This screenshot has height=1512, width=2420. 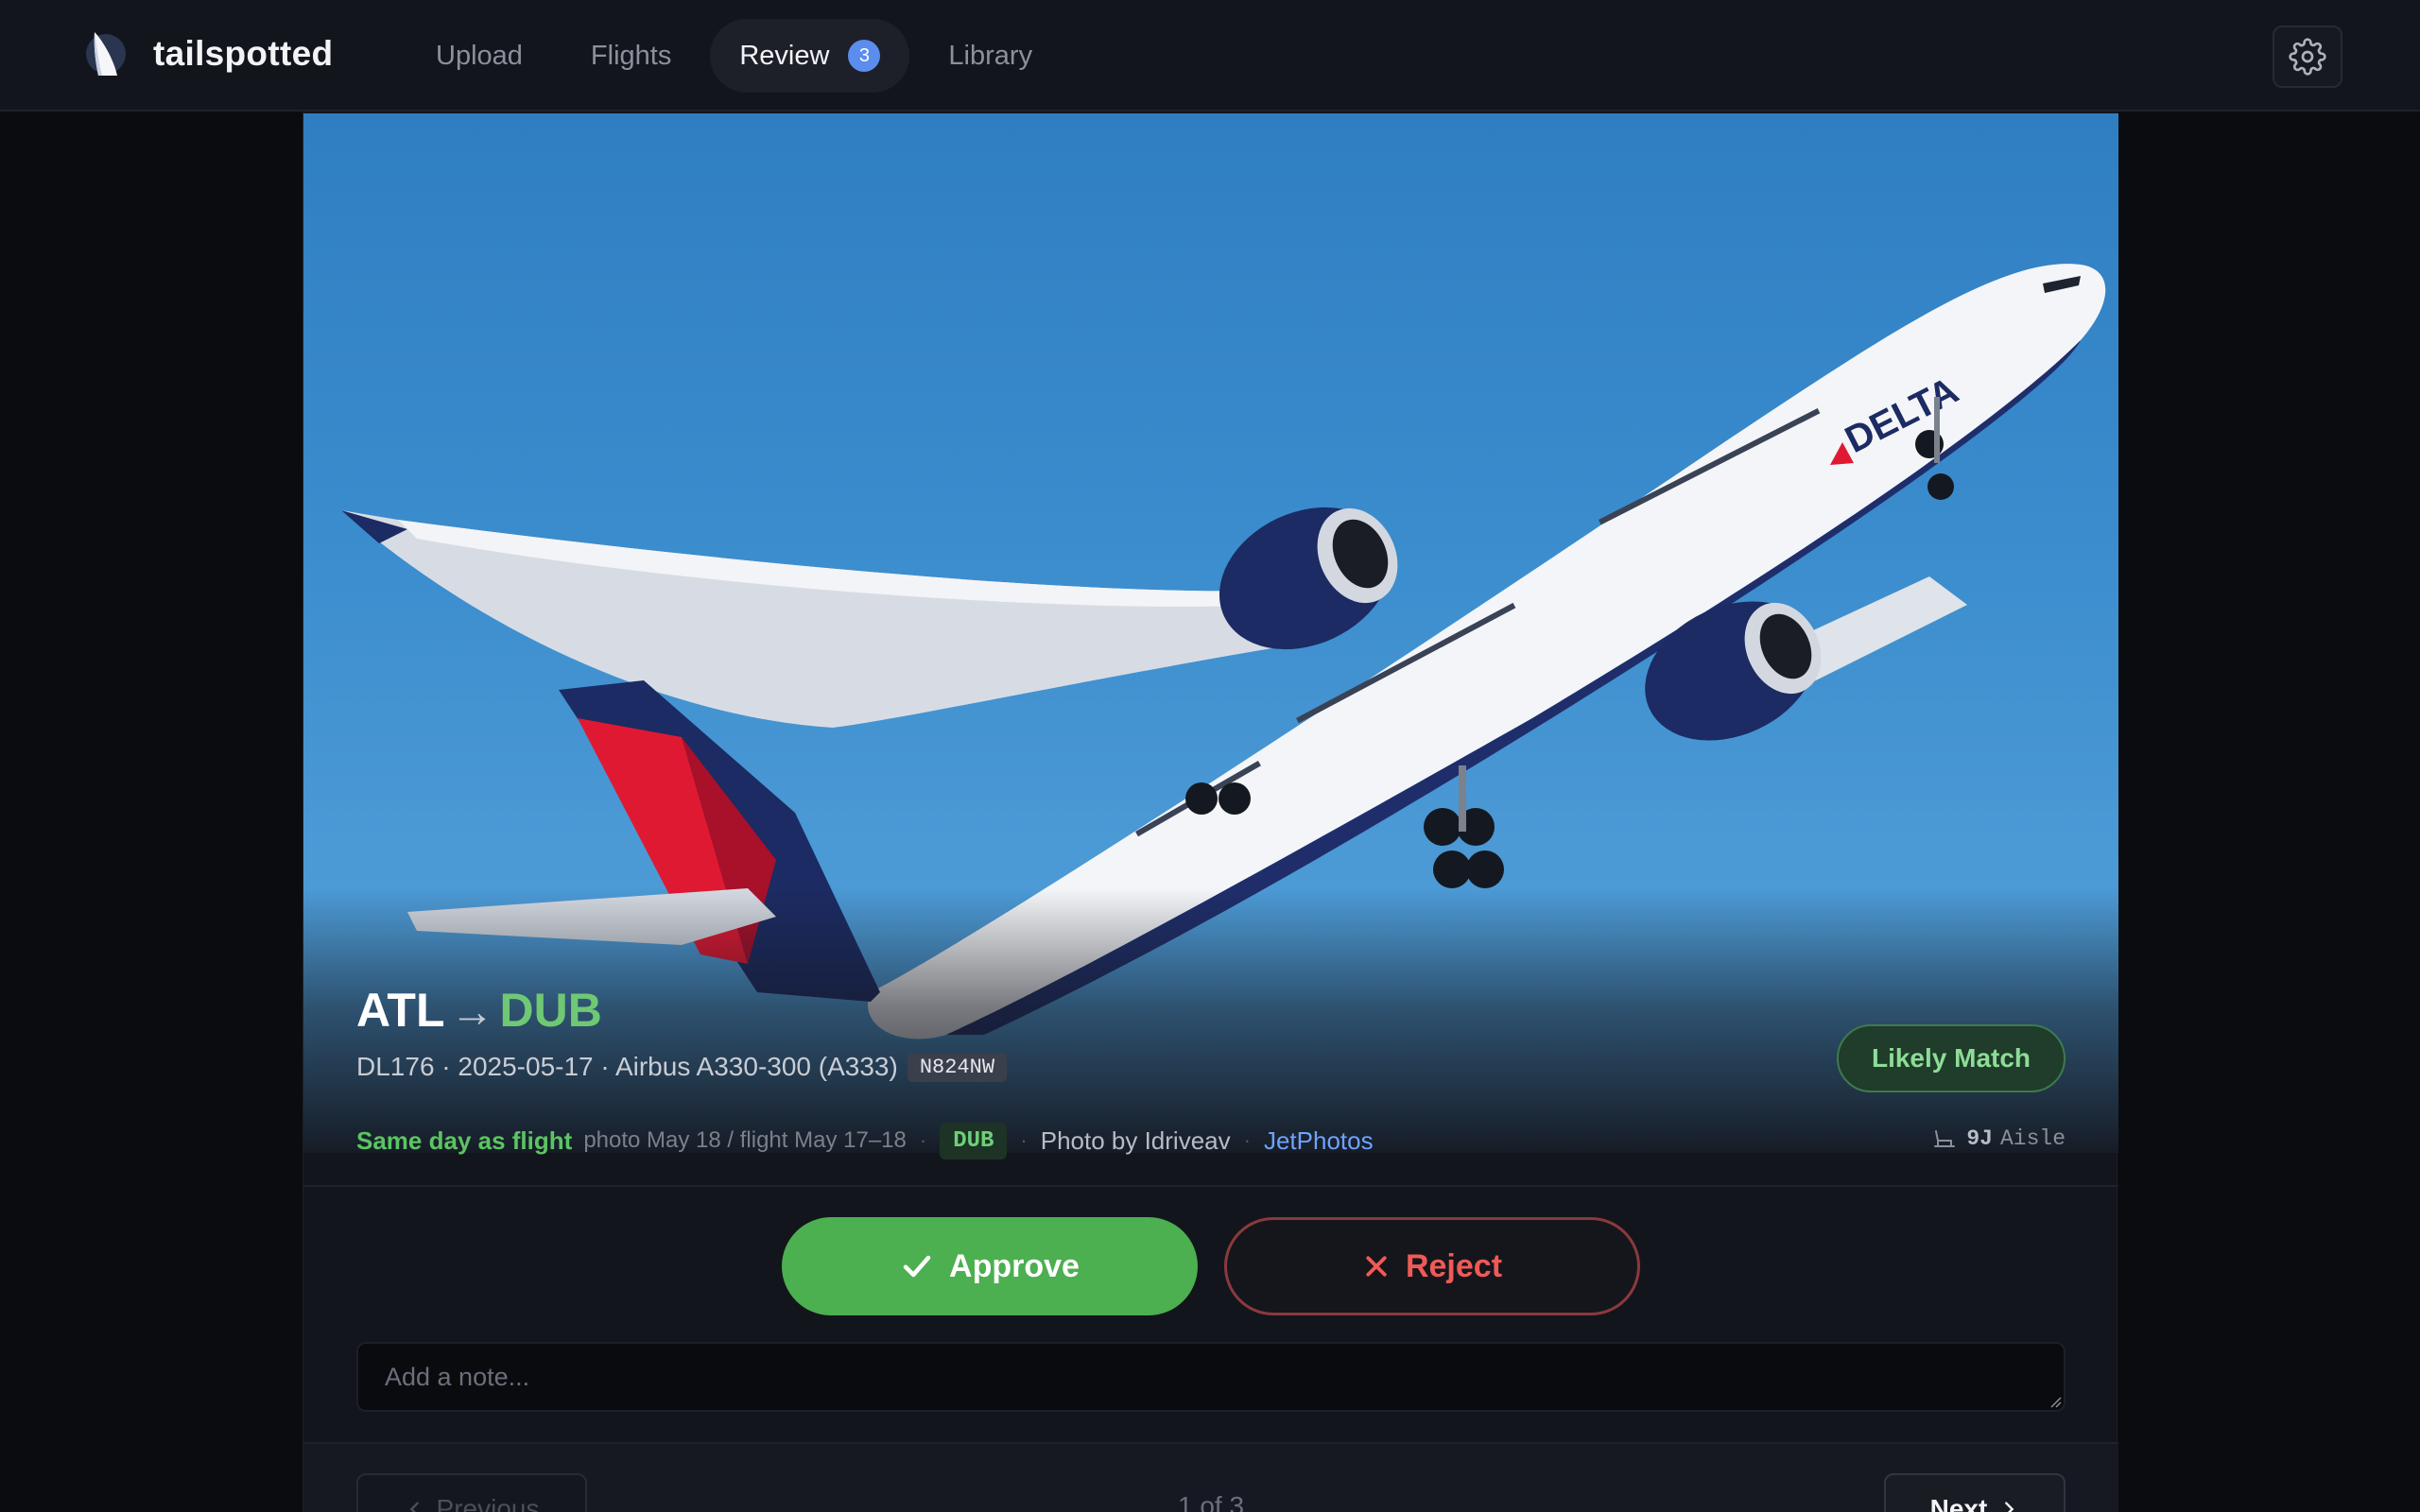 What do you see at coordinates (1211, 1377) in the screenshot?
I see `note-input` at bounding box center [1211, 1377].